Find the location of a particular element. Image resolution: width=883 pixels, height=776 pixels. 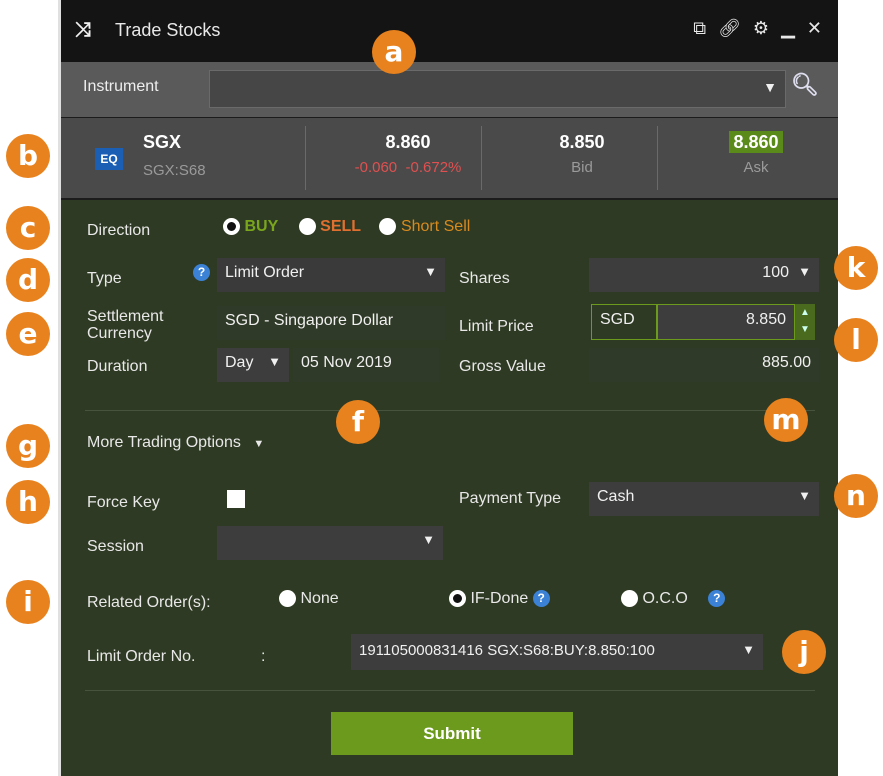

related-none-option: None is located at coordinates (309, 599).